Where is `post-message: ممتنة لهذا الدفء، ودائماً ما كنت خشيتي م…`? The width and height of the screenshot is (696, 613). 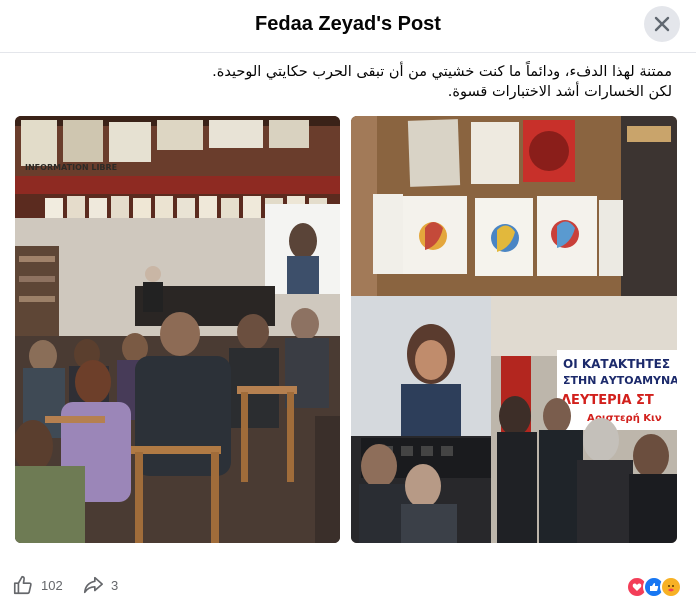 post-message: ممتنة لهذا الدفء، ودائماً ما كنت خشيتي م… is located at coordinates (352, 82).